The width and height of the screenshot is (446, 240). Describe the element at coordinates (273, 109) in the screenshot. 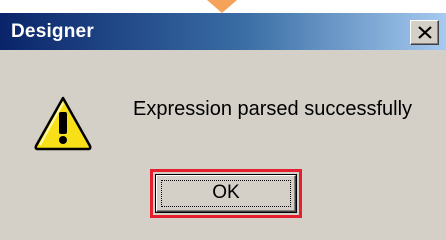

I see `message-text: Expression parsed successfully` at that location.